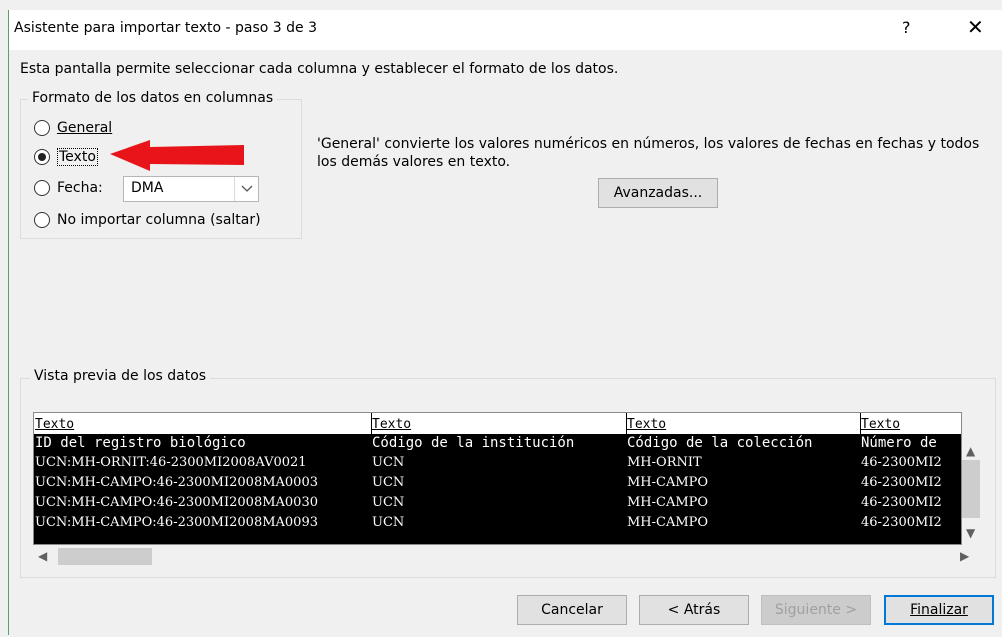 This screenshot has width=1002, height=637. Describe the element at coordinates (964, 556) in the screenshot. I see `scroll-right-icon: ▶` at that location.